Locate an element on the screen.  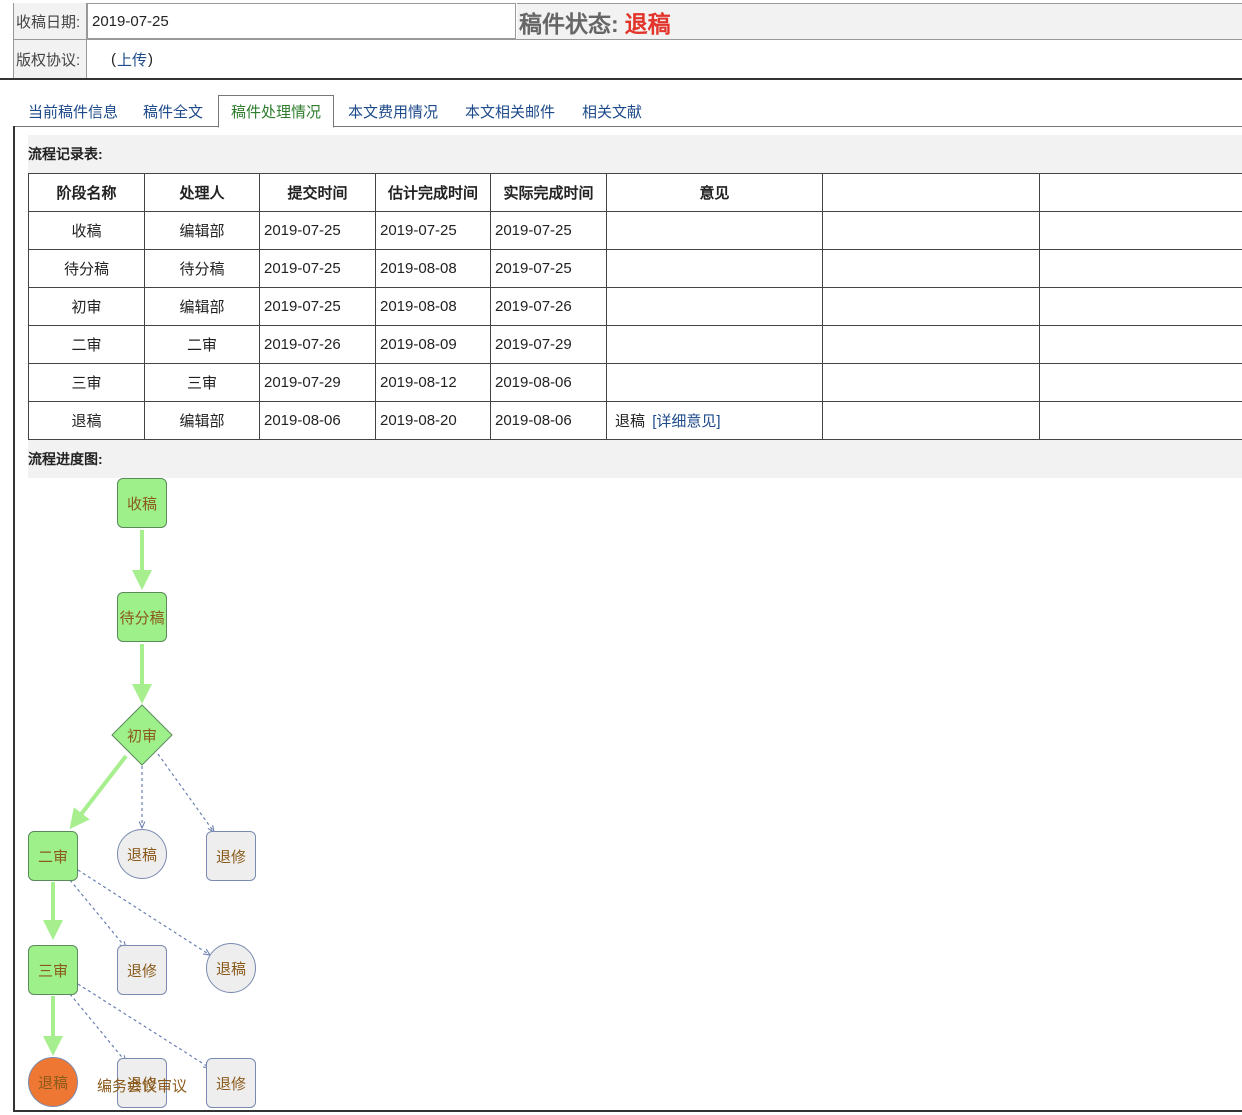
node-first-reject: 退稿 is located at coordinates (142, 854).